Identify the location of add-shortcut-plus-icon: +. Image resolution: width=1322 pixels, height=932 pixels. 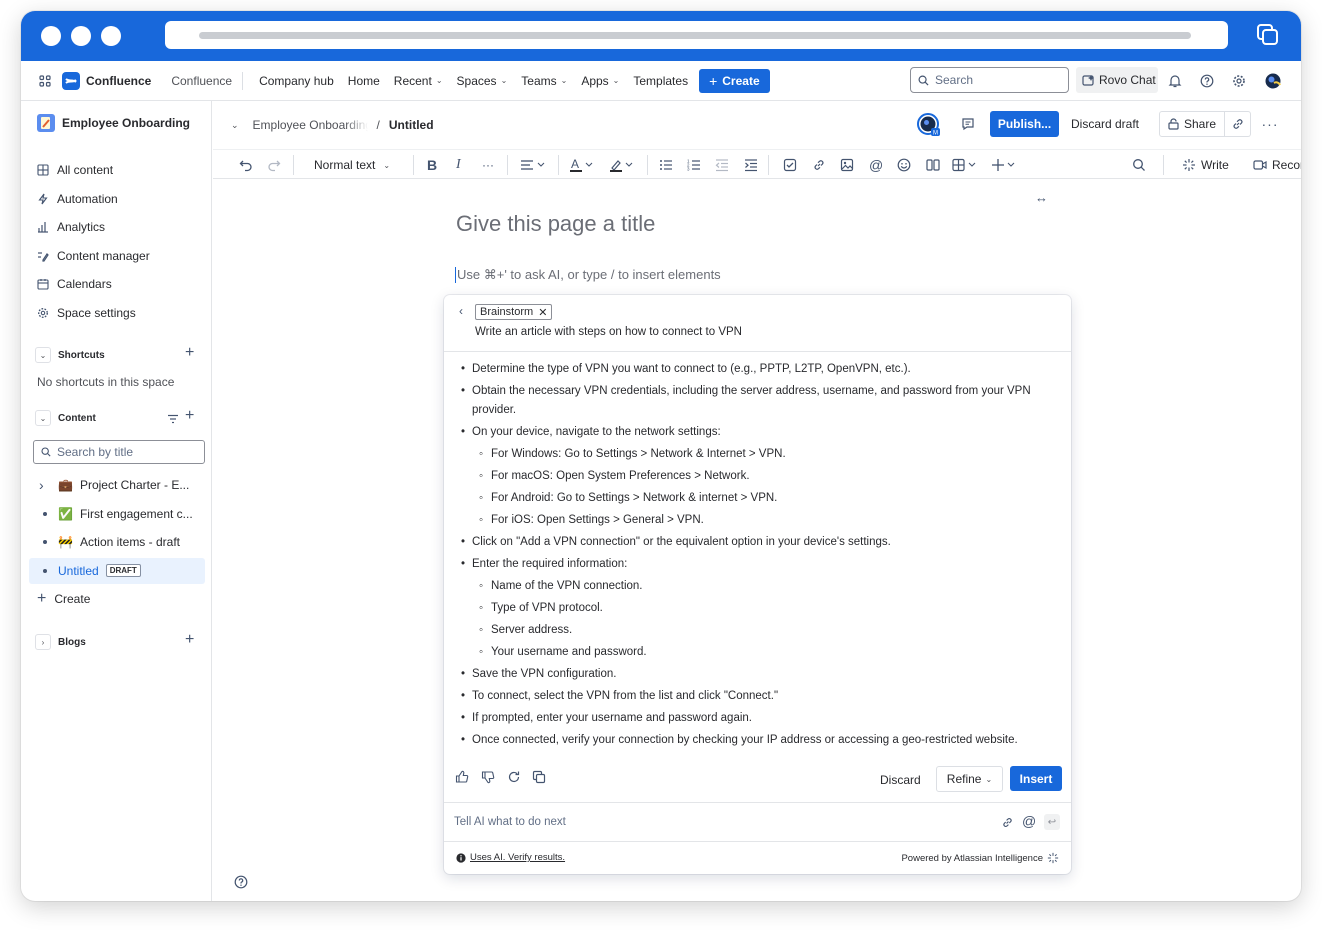
(189, 353).